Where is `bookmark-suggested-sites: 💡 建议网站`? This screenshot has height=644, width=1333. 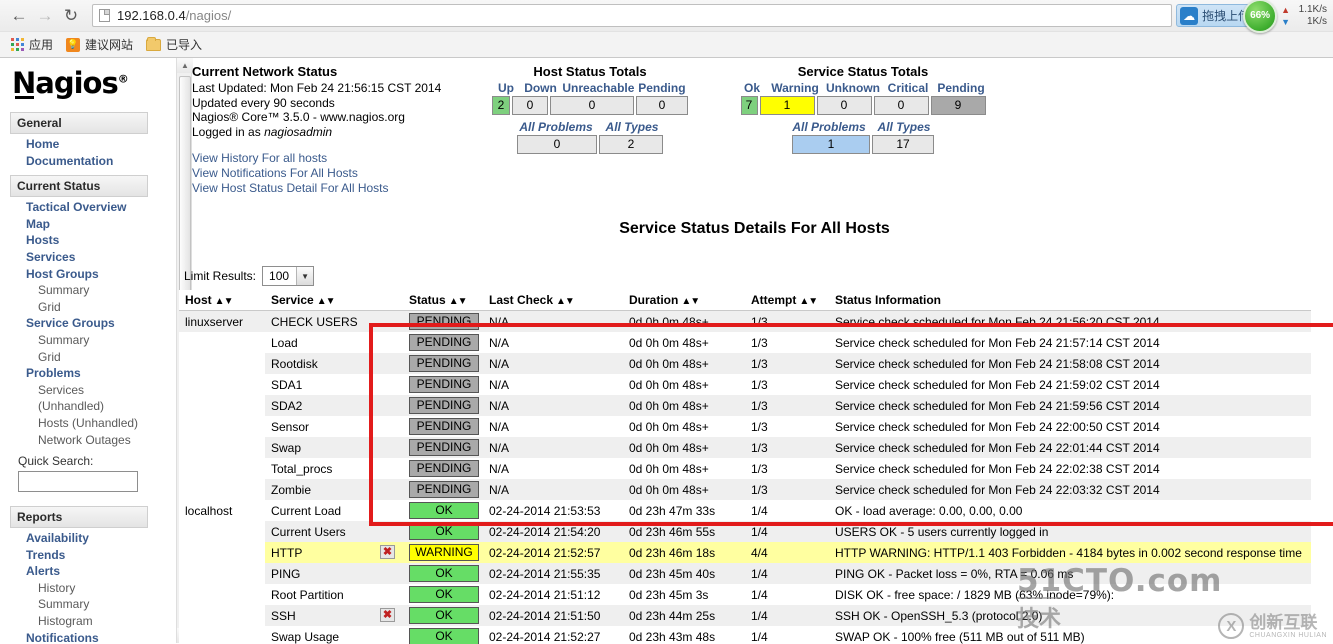
bookmark-suggested-sites: 💡 建议网站 is located at coordinates (101, 44).